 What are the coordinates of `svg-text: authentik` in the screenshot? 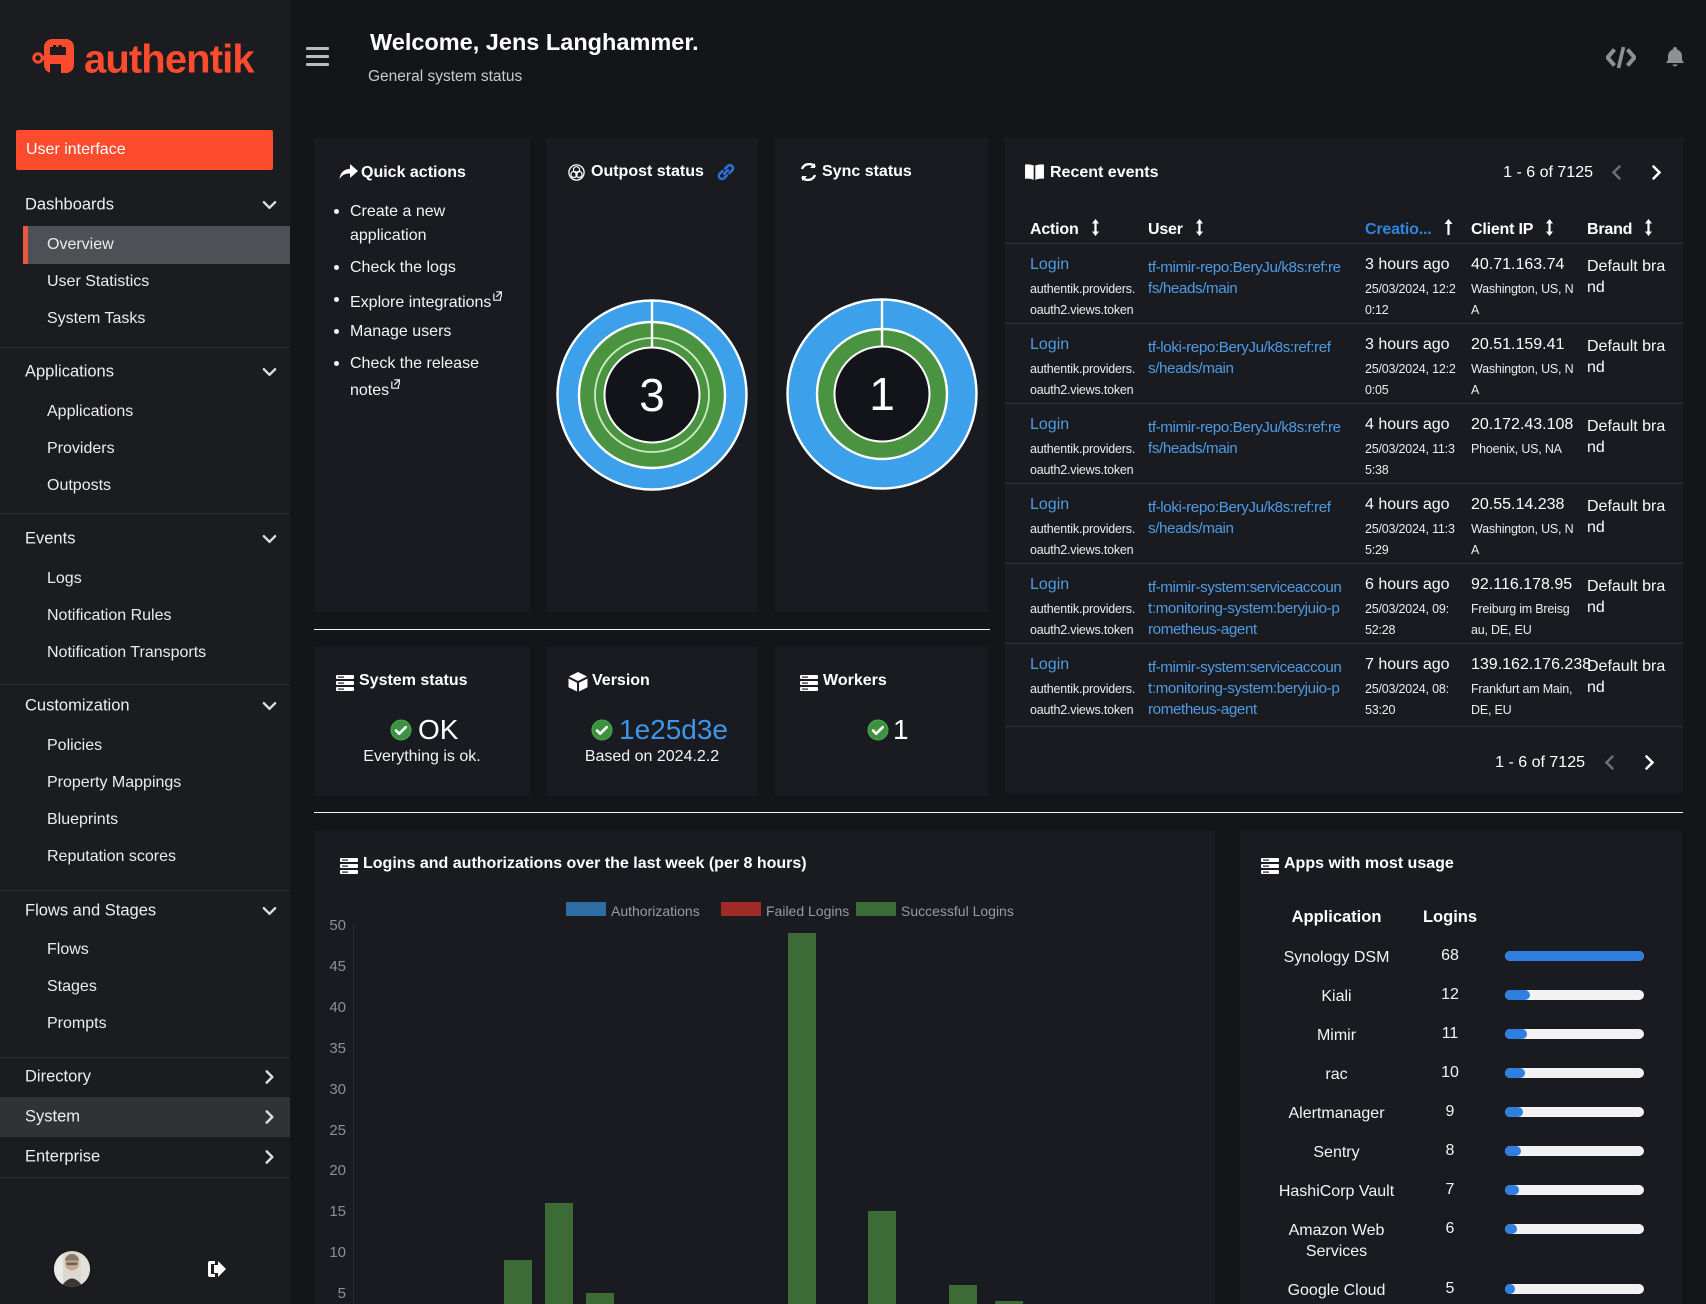 It's located at (169, 60).